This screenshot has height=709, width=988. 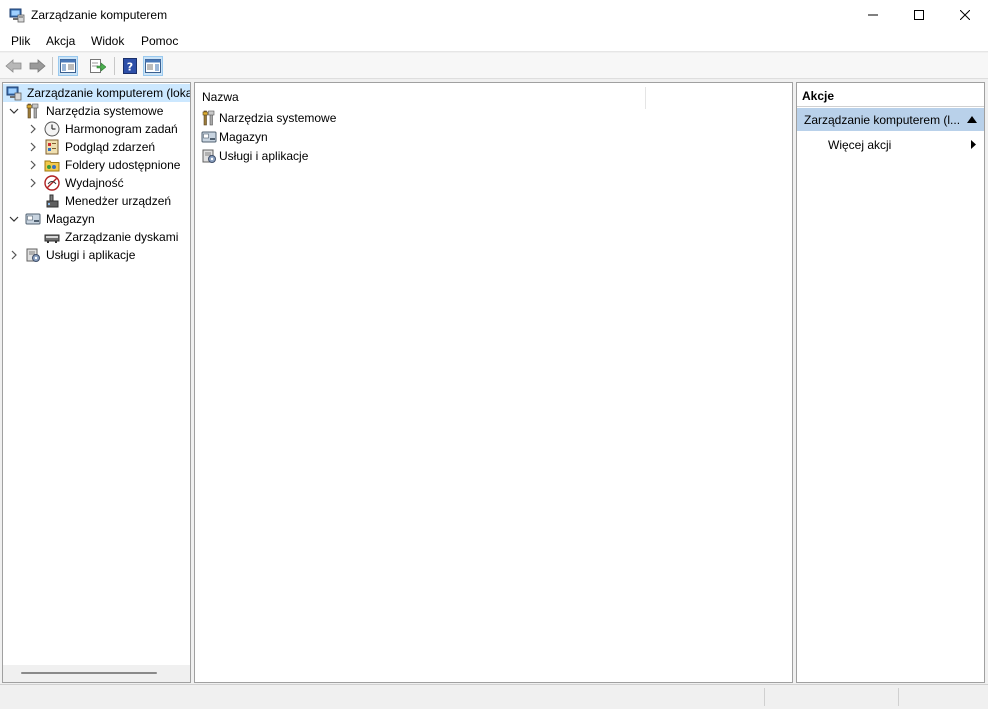 I want to click on action-pane-button, so click(x=153, y=66).